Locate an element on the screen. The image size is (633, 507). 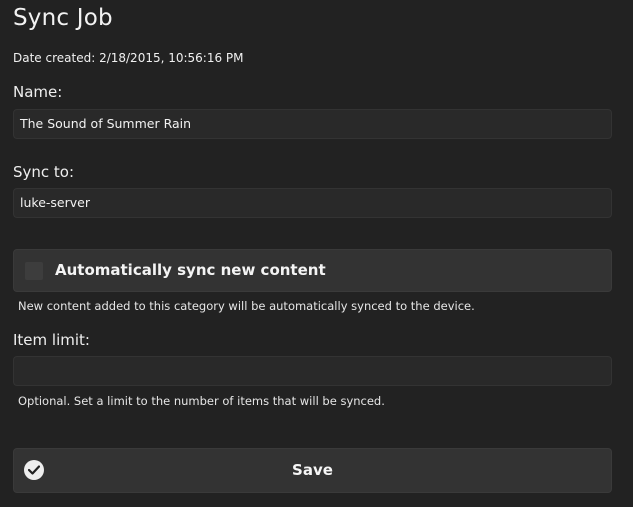
name-field: The Sound of Summer Rain is located at coordinates (312, 124).